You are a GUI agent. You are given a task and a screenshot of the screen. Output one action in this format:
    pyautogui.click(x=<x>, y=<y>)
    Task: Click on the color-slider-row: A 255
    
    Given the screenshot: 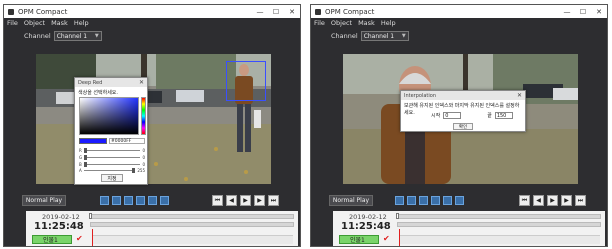 What is the action you would take?
    pyautogui.click(x=112, y=170)
    